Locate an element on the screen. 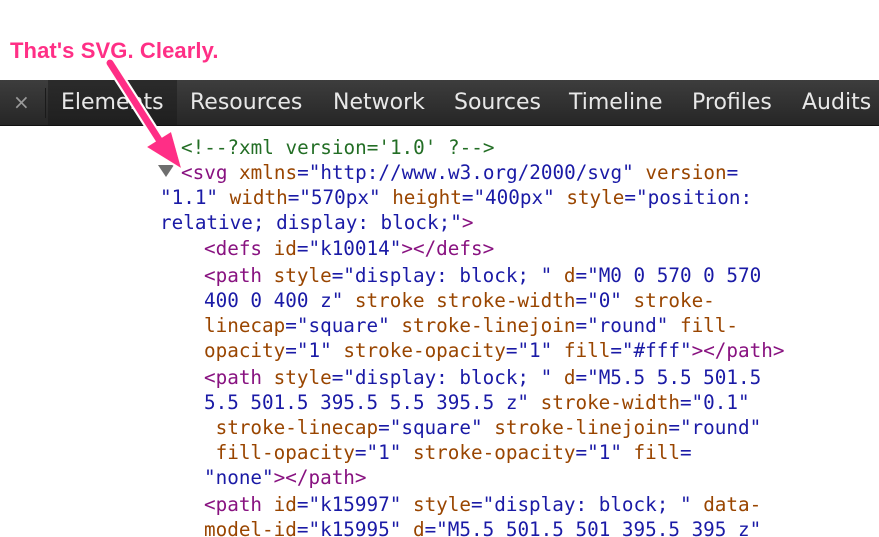 This screenshot has height=537, width=879. attr-value: =" is located at coordinates (309, 172).